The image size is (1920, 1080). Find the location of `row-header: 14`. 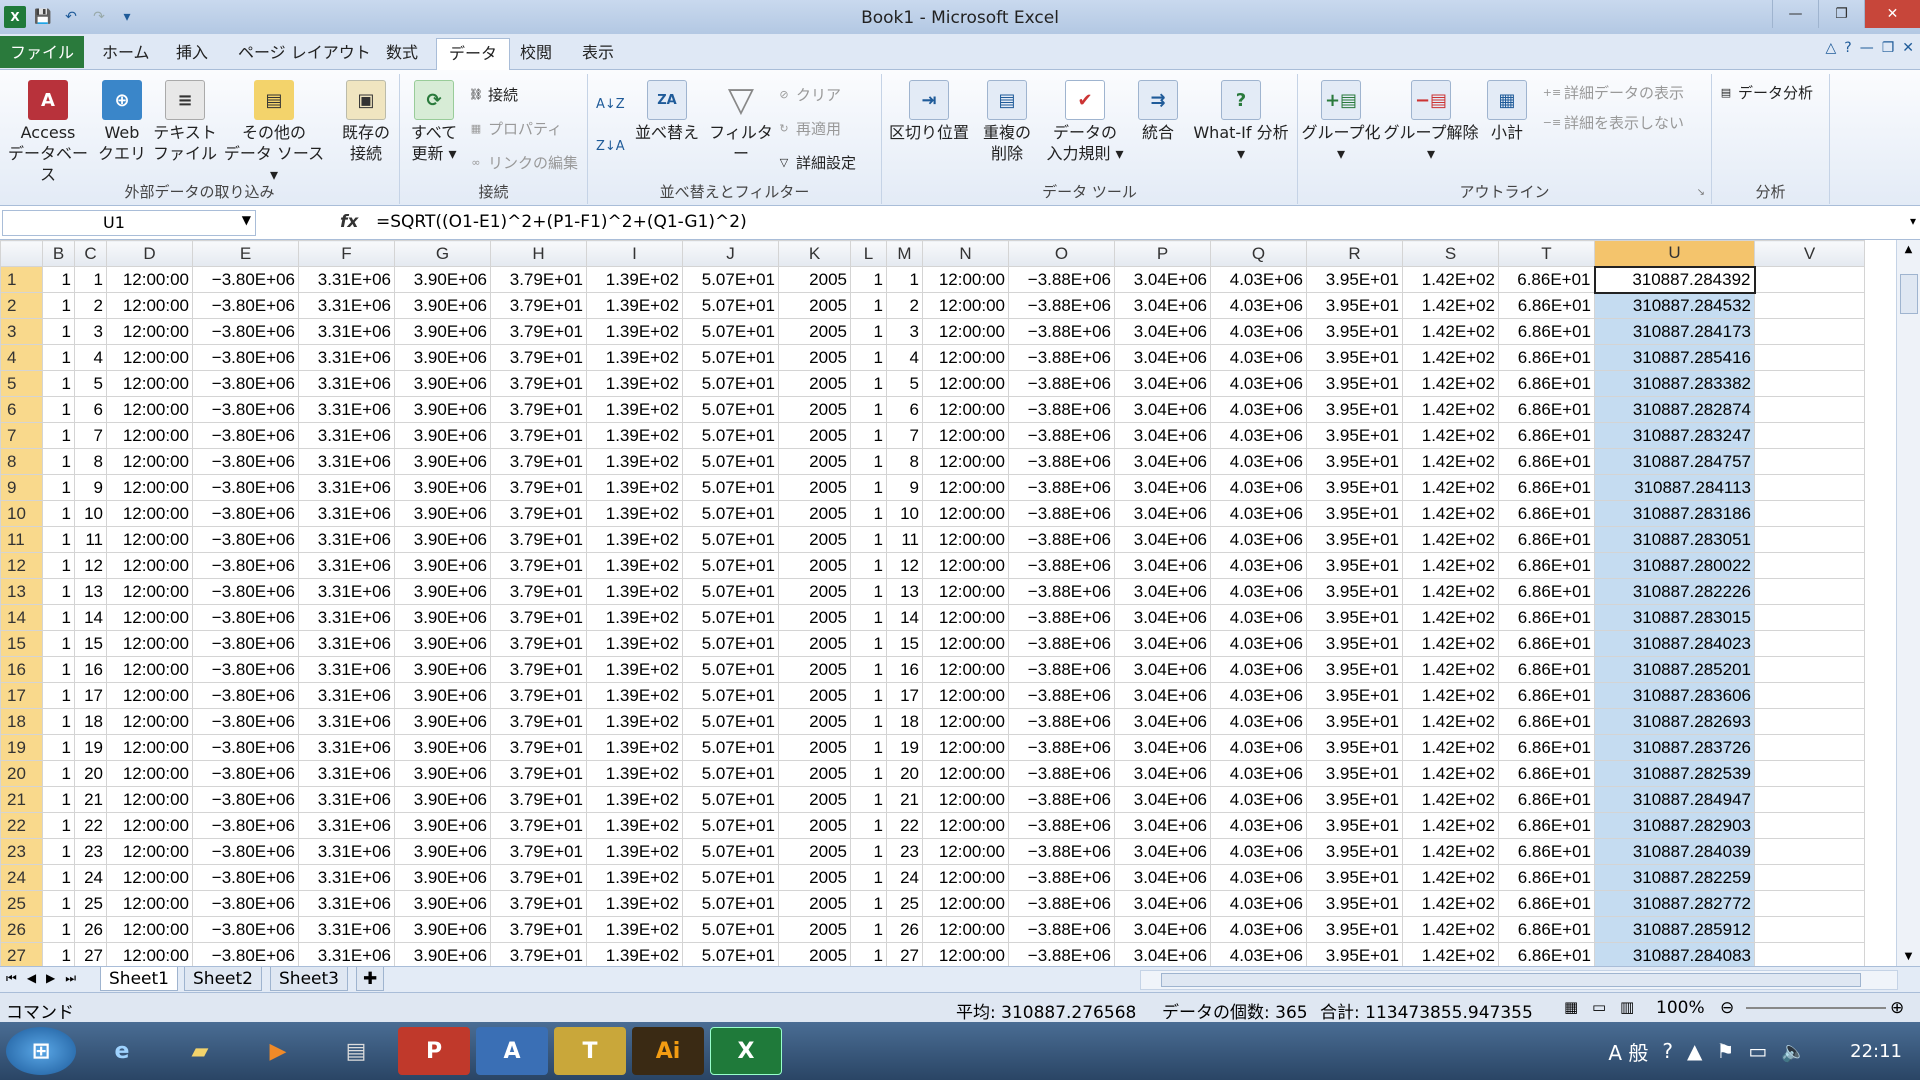

row-header: 14 is located at coordinates (21, 617).